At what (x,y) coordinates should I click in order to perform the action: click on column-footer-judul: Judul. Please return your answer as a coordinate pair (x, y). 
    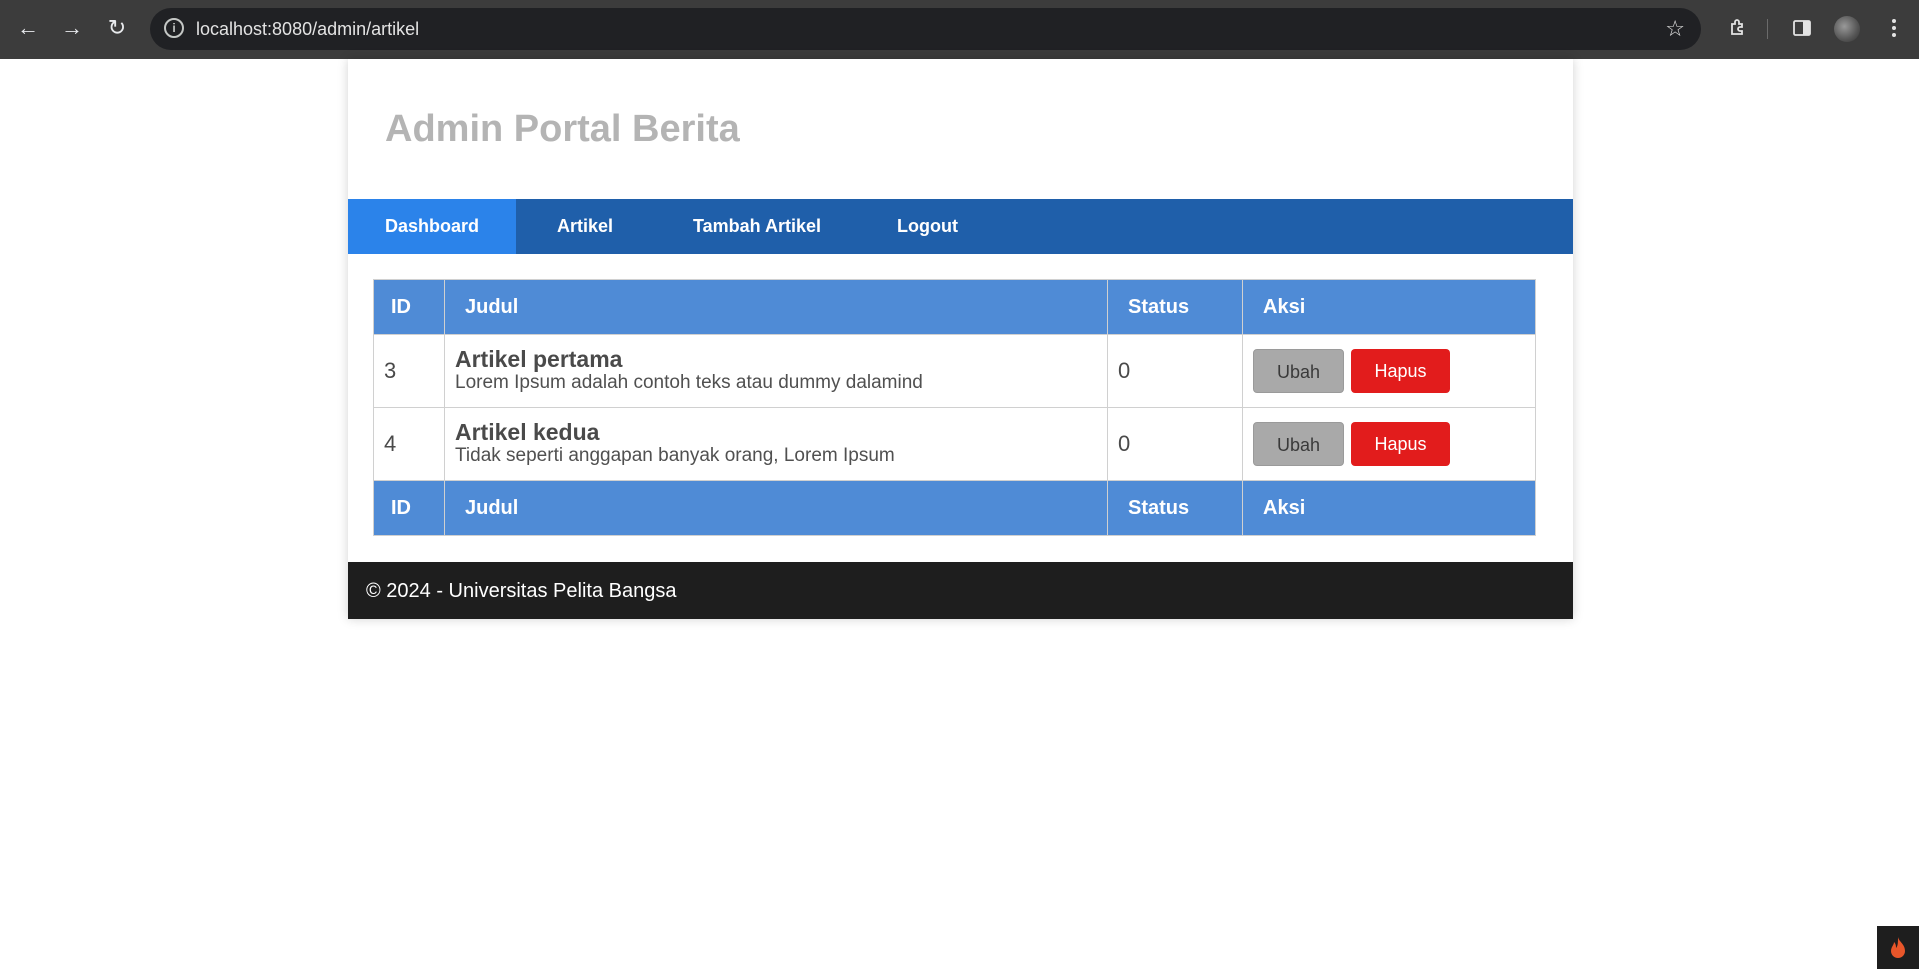
    Looking at the image, I should click on (776, 508).